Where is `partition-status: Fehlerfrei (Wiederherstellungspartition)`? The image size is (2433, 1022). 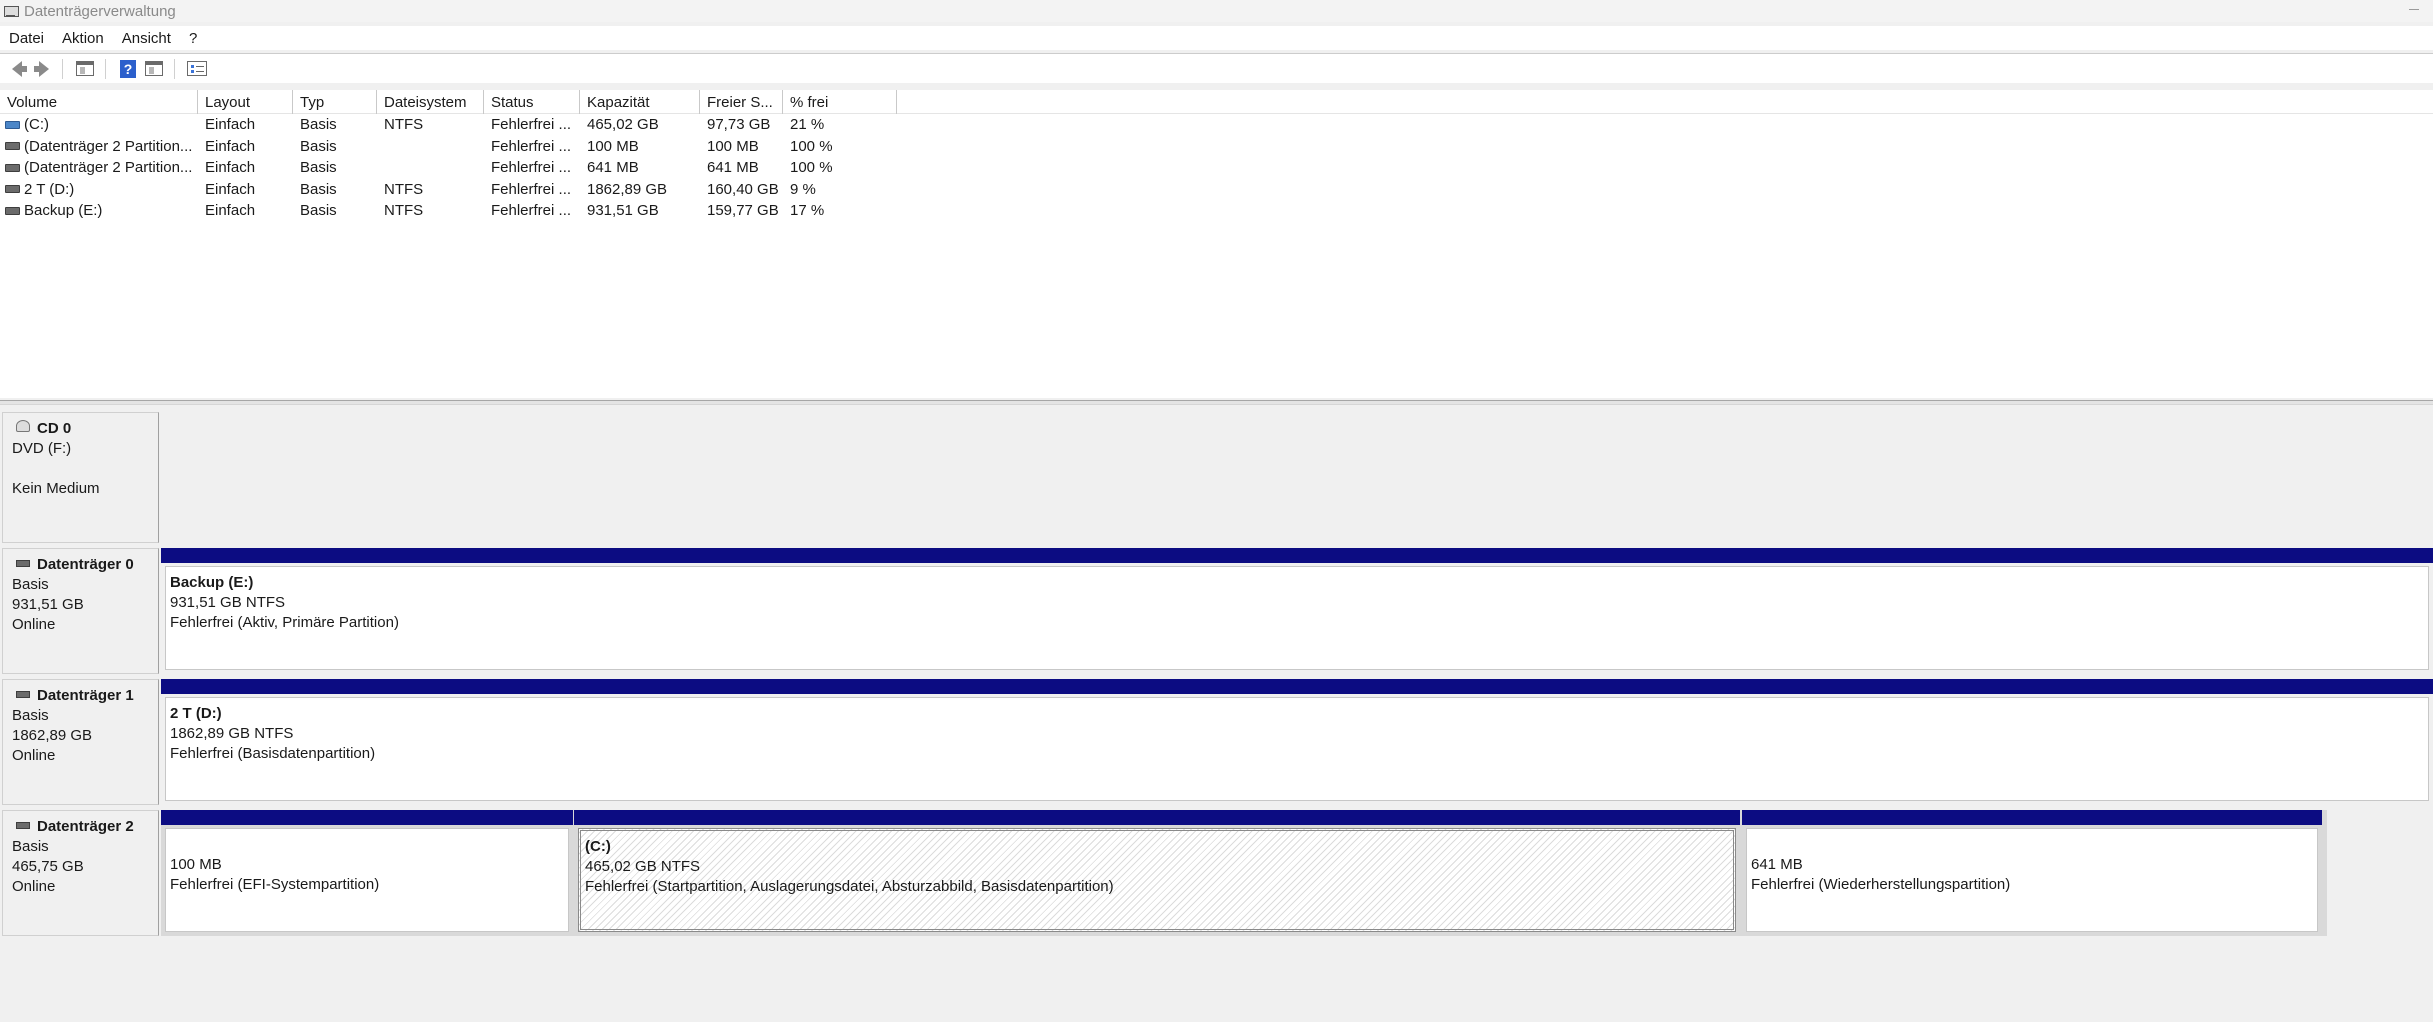 partition-status: Fehlerfrei (Wiederherstellungspartition) is located at coordinates (1881, 884).